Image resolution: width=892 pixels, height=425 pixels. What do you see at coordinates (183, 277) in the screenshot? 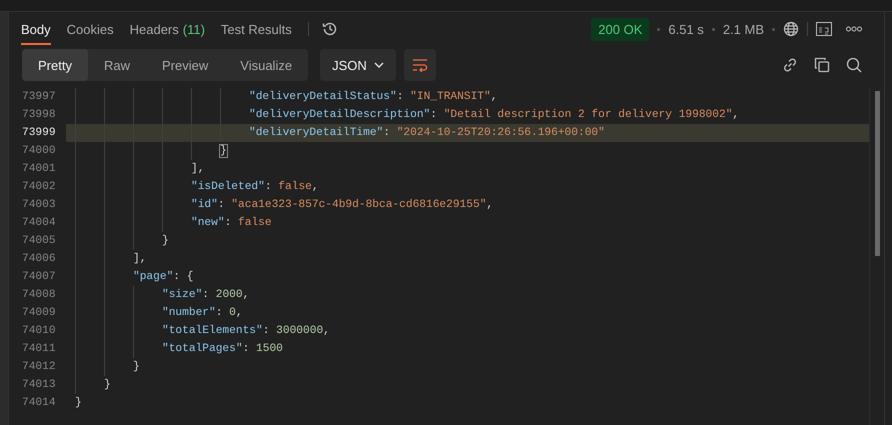
I see `json-punctuation: : {` at bounding box center [183, 277].